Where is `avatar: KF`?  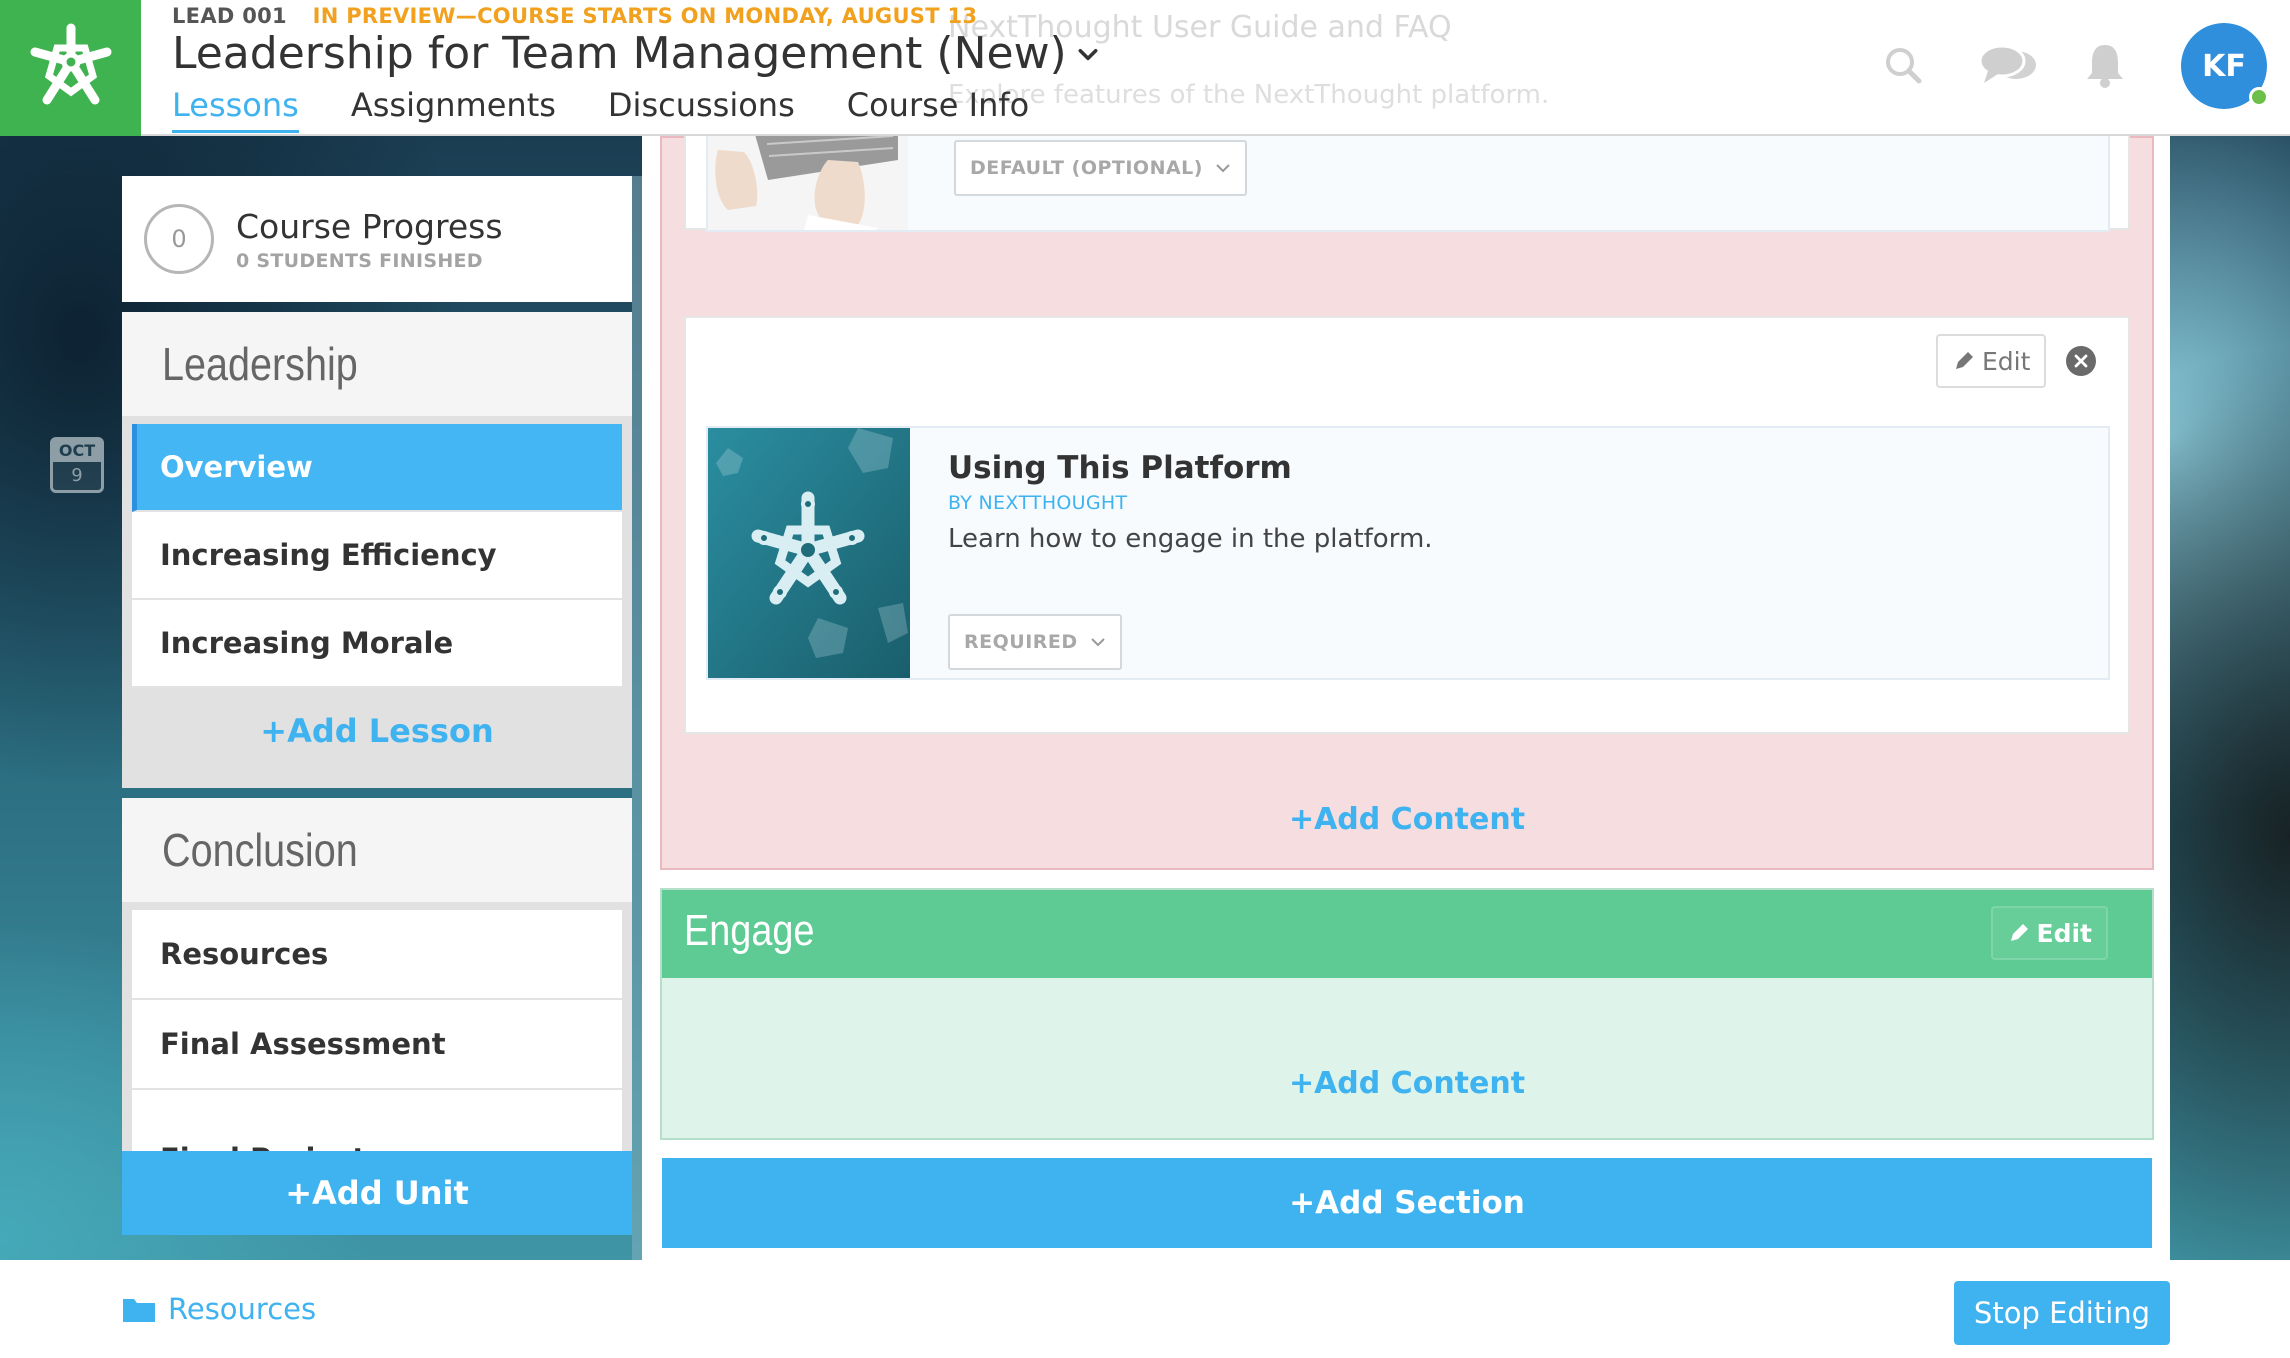 avatar: KF is located at coordinates (2225, 66).